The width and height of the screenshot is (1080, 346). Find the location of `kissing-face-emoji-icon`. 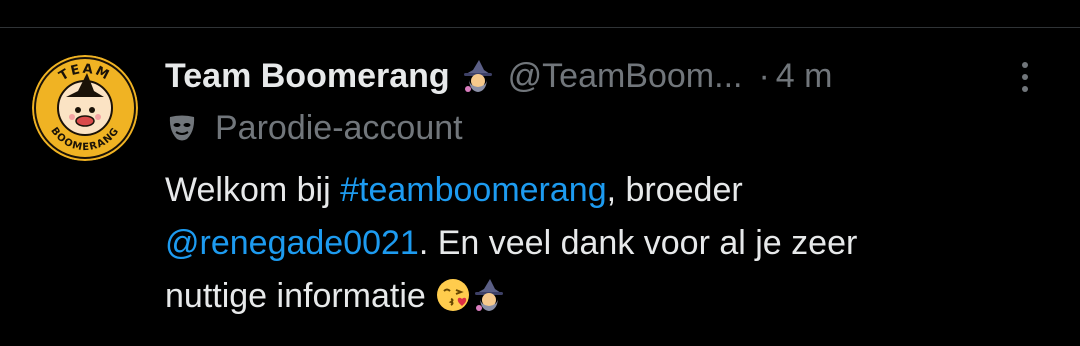

kissing-face-emoji-icon is located at coordinates (453, 294).